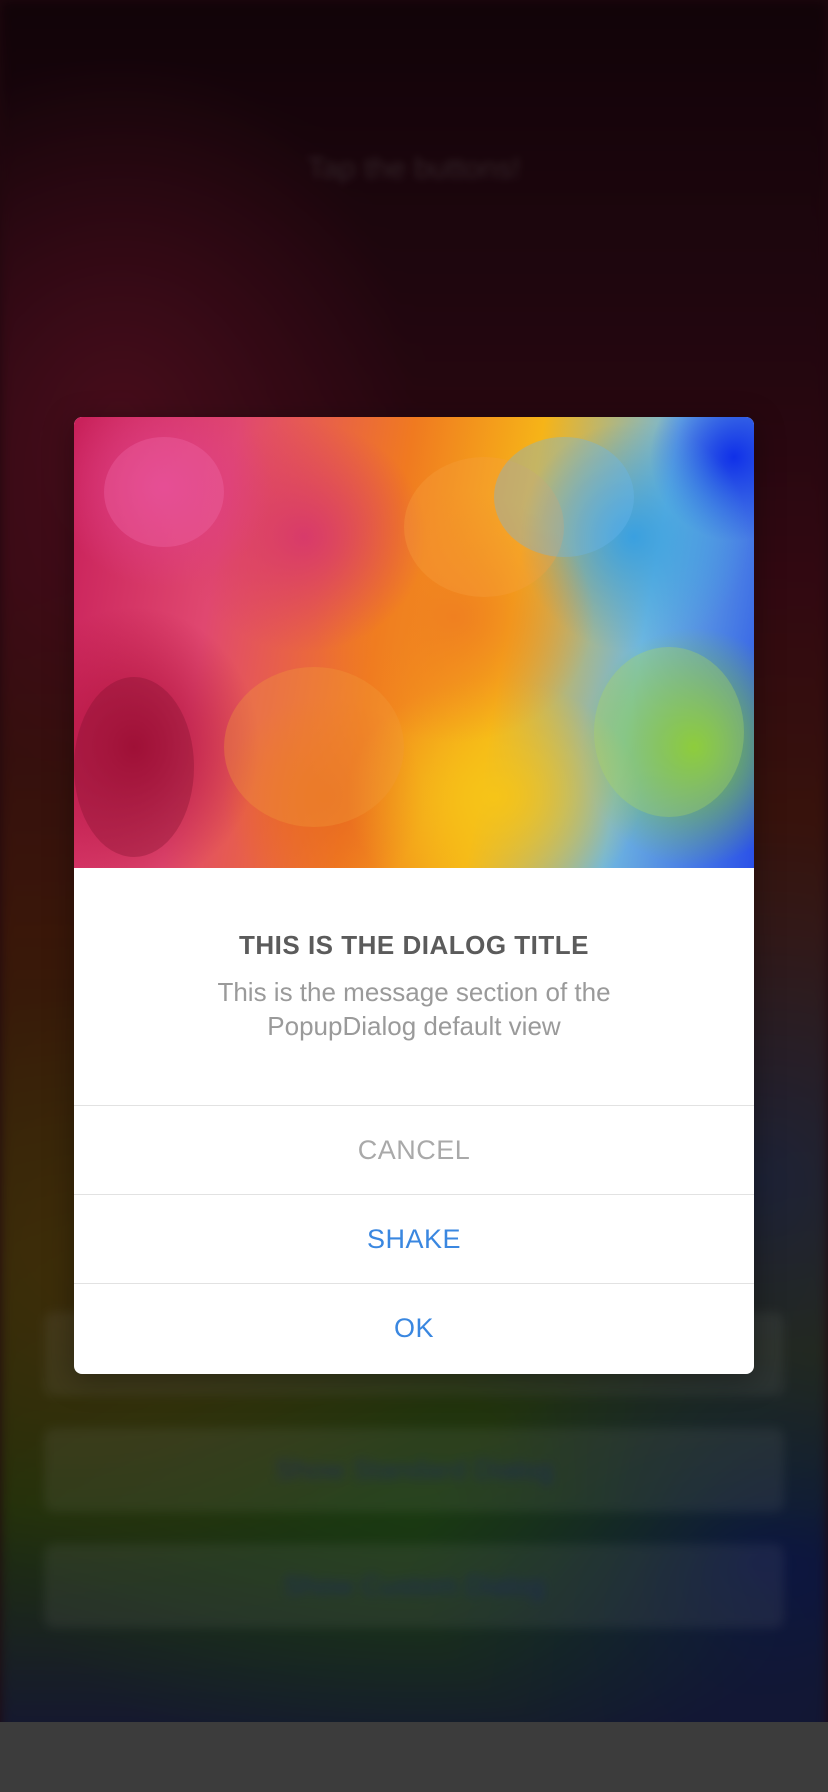  Describe the element at coordinates (414, 1149) in the screenshot. I see `cancel-button: CANCEL` at that location.